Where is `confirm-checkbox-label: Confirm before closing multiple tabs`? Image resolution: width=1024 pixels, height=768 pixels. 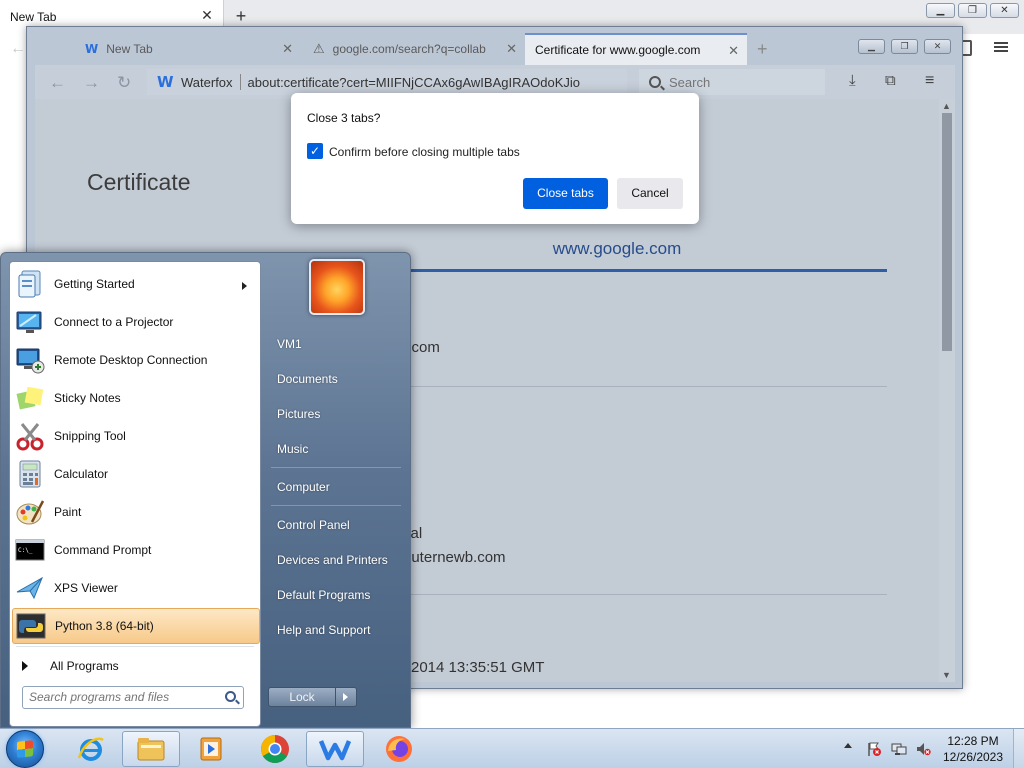
confirm-checkbox-label: Confirm before closing multiple tabs is located at coordinates (424, 152).